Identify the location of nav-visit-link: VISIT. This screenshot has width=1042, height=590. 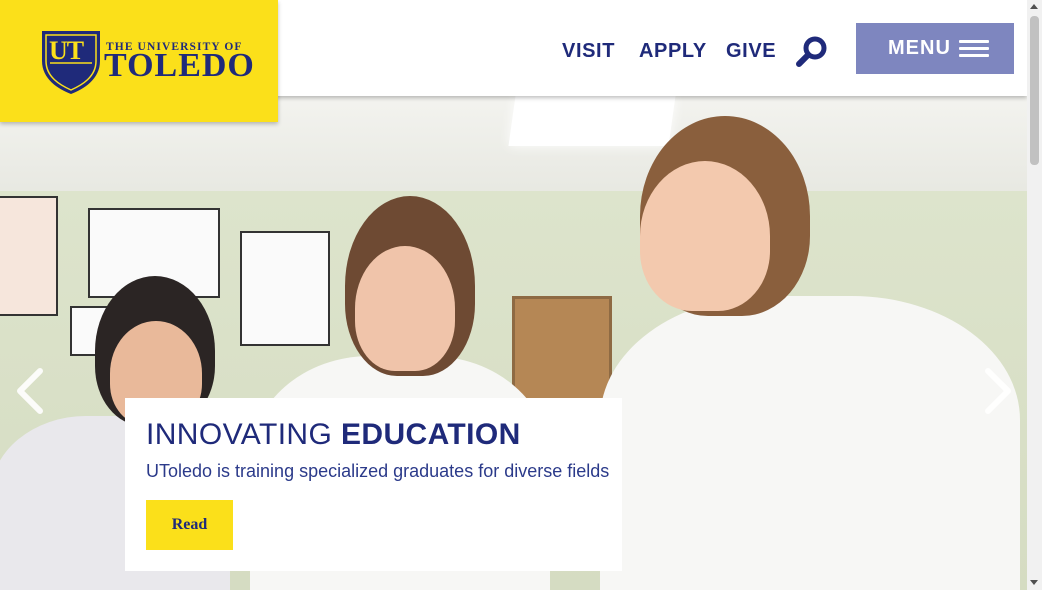
(588, 51).